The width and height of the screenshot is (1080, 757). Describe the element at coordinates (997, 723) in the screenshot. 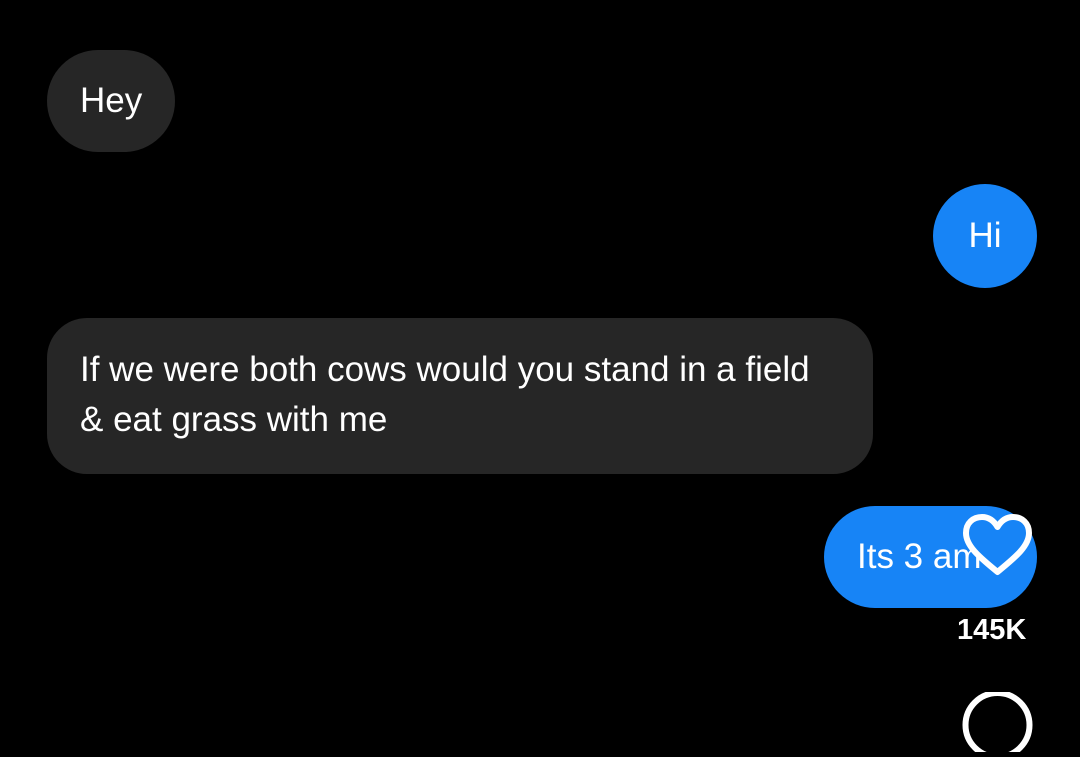

I see `comment-bubble-icon` at that location.